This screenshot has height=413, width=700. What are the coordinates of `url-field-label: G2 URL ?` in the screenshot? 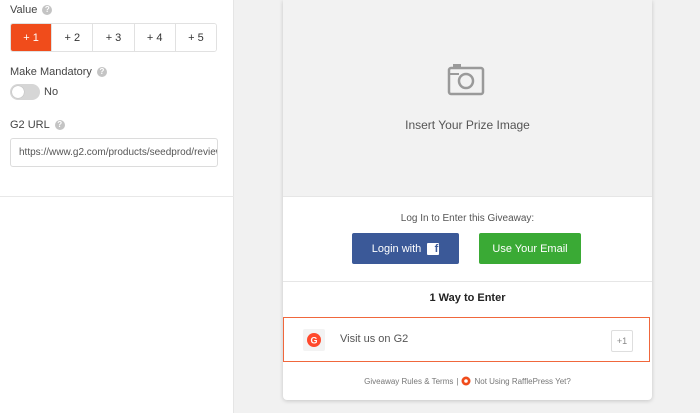 It's located at (37, 125).